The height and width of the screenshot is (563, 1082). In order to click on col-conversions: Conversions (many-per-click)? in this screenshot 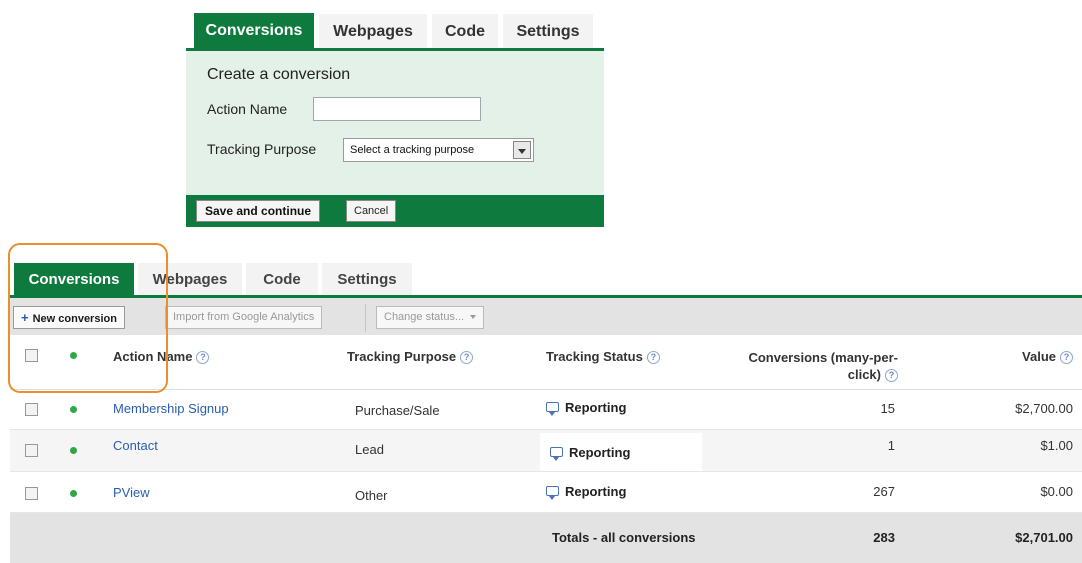, I will do `click(808, 366)`.